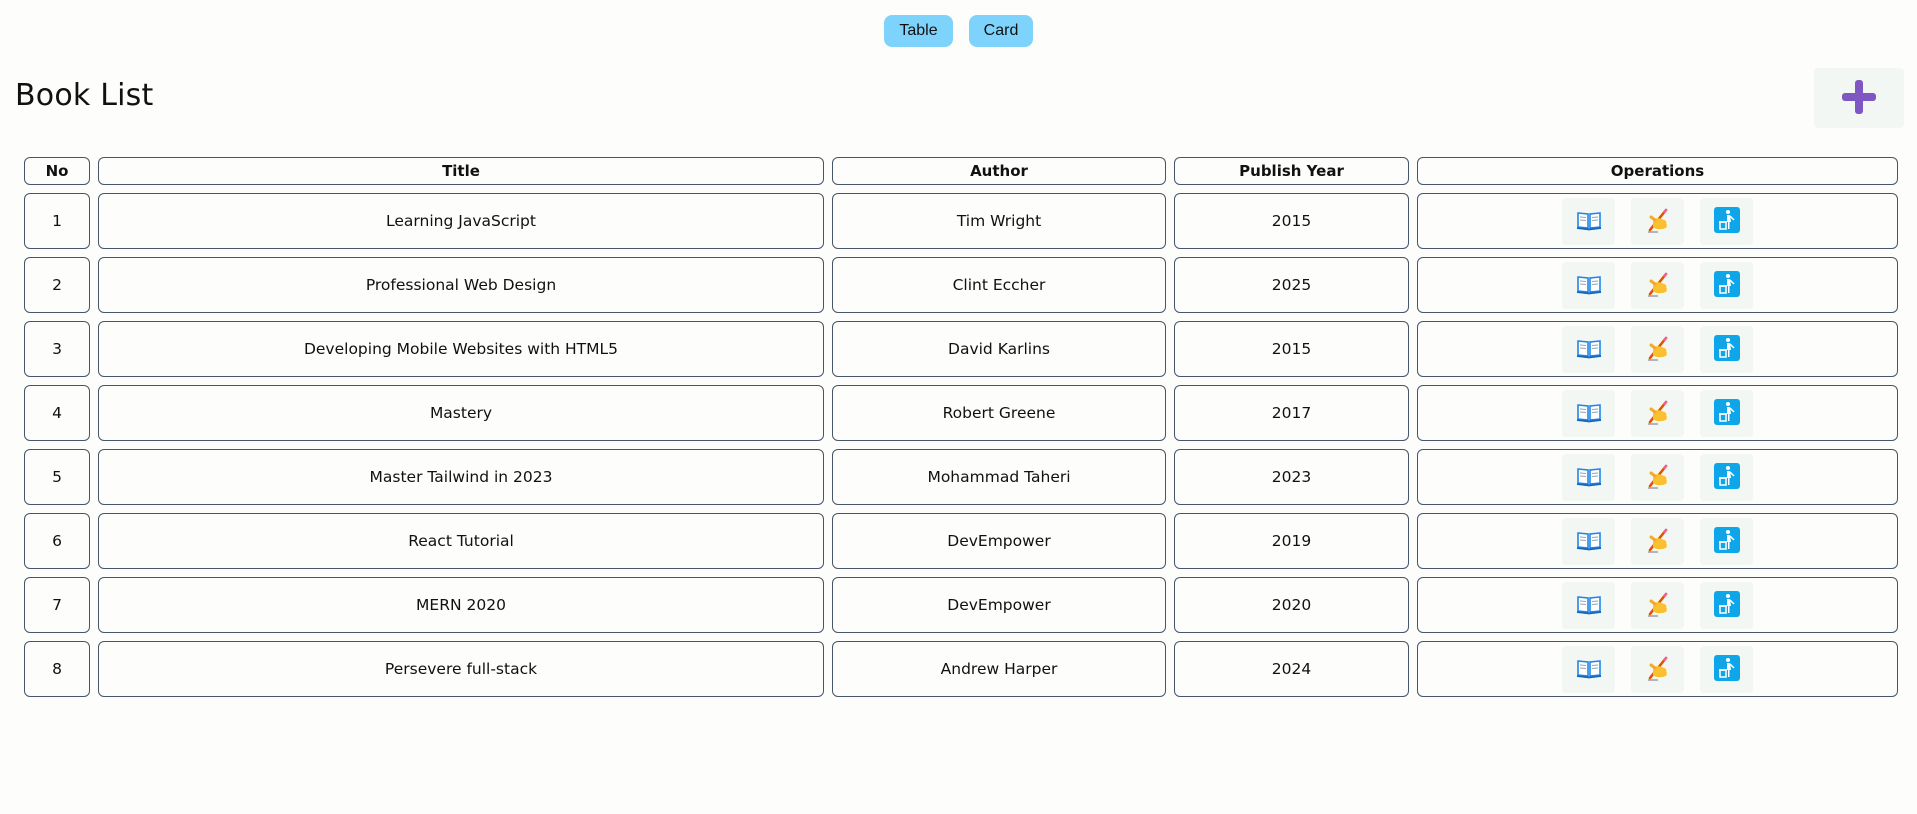  I want to click on cell-title: Master Tailwind in 2023, so click(461, 477).